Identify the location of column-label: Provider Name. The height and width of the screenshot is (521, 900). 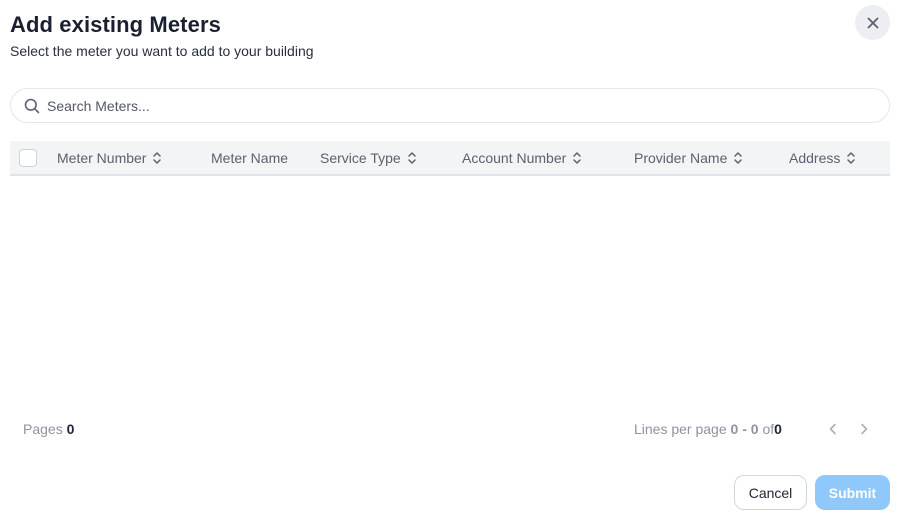
(681, 157).